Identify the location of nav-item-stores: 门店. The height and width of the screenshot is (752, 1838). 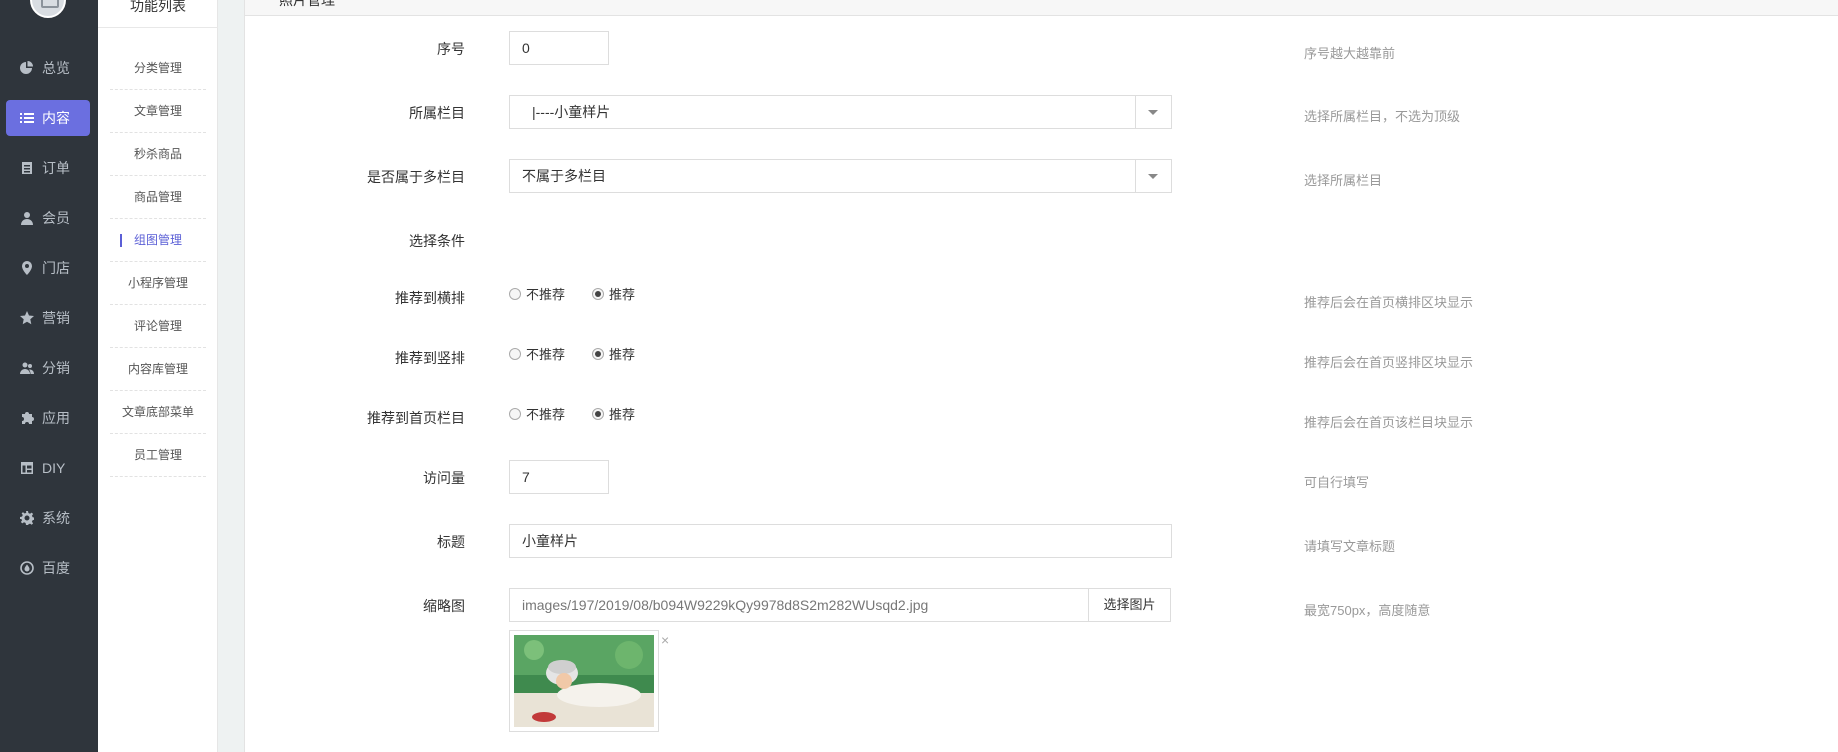
(48, 268).